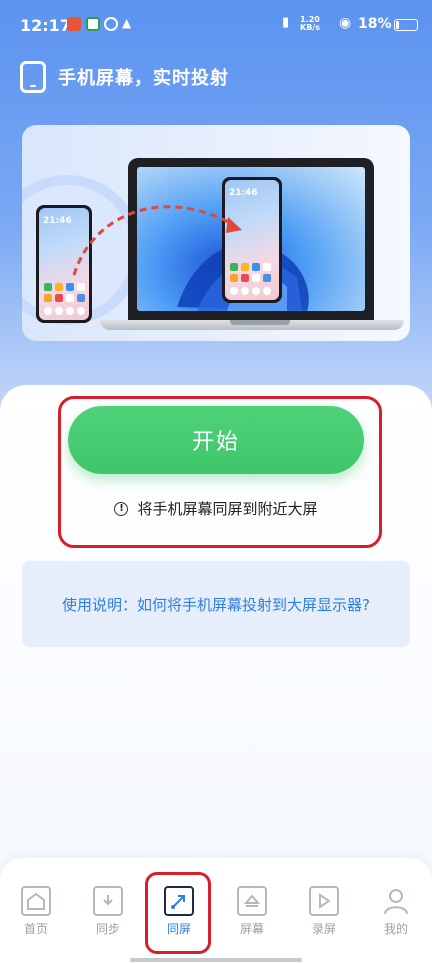 The image size is (432, 964). What do you see at coordinates (395, 929) in the screenshot?
I see `tab-profile-label: 我的` at bounding box center [395, 929].